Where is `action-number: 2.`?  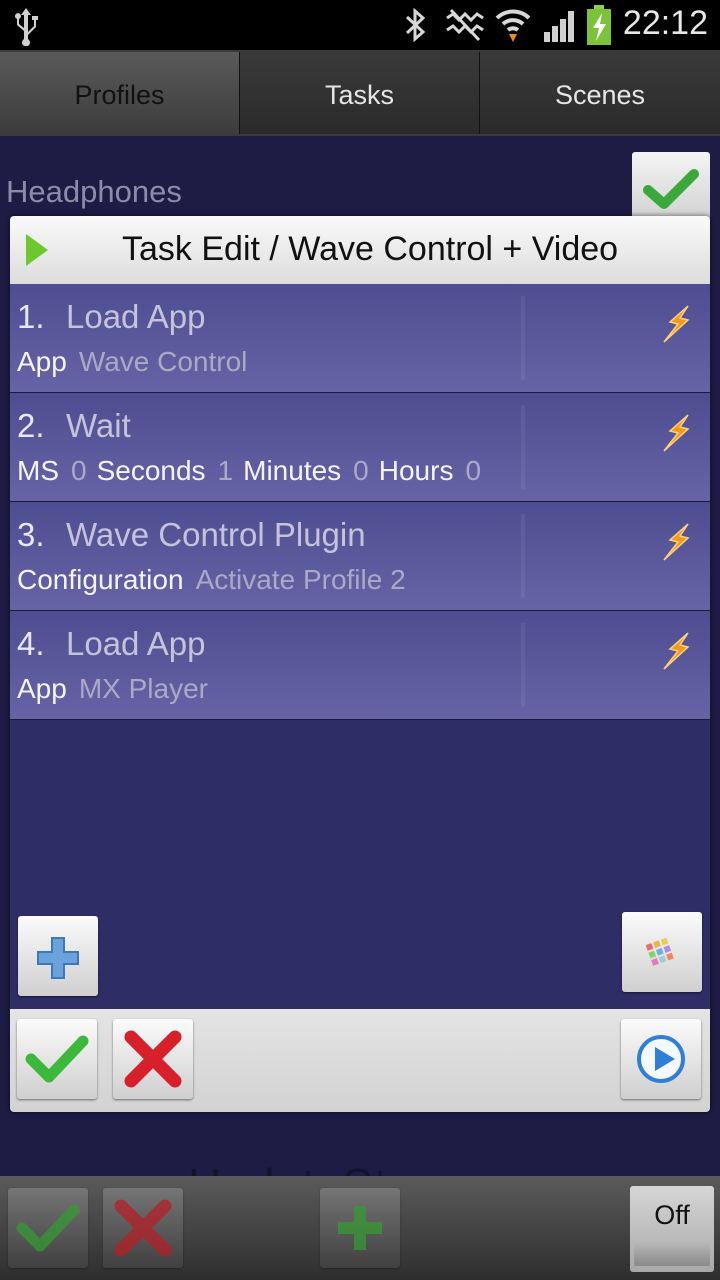
action-number: 2. is located at coordinates (31, 425).